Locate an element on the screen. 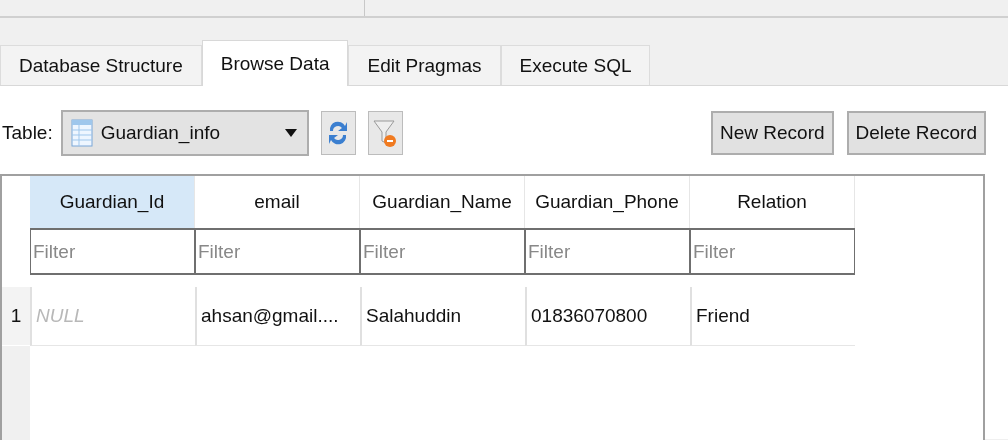  table-cell: Friend is located at coordinates (723, 316).